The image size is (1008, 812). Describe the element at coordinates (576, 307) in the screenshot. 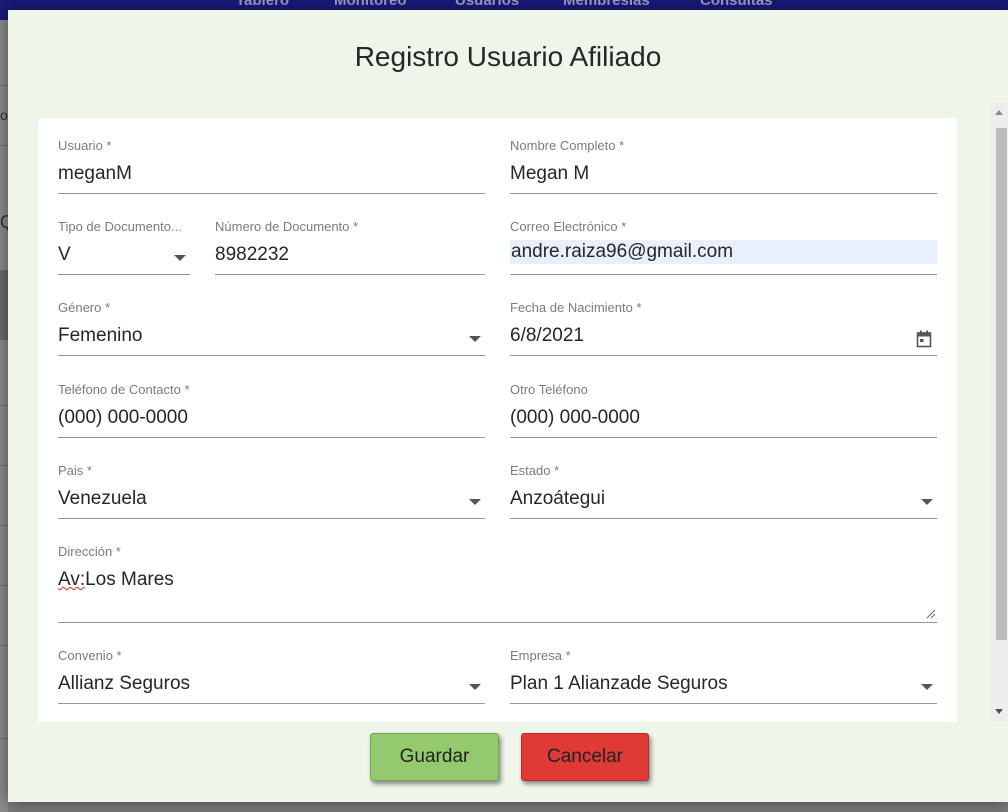

I see `fecha-nacimiento-label: Fecha de Nacimiento *` at that location.